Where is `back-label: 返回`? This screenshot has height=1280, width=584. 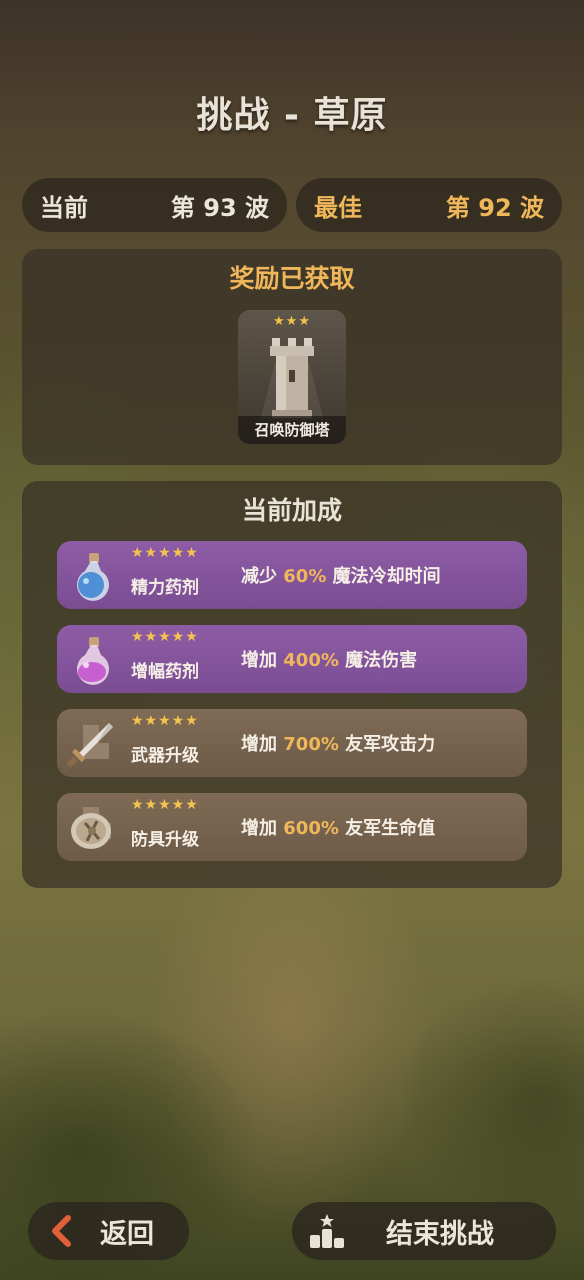 back-label: 返回 is located at coordinates (127, 1234).